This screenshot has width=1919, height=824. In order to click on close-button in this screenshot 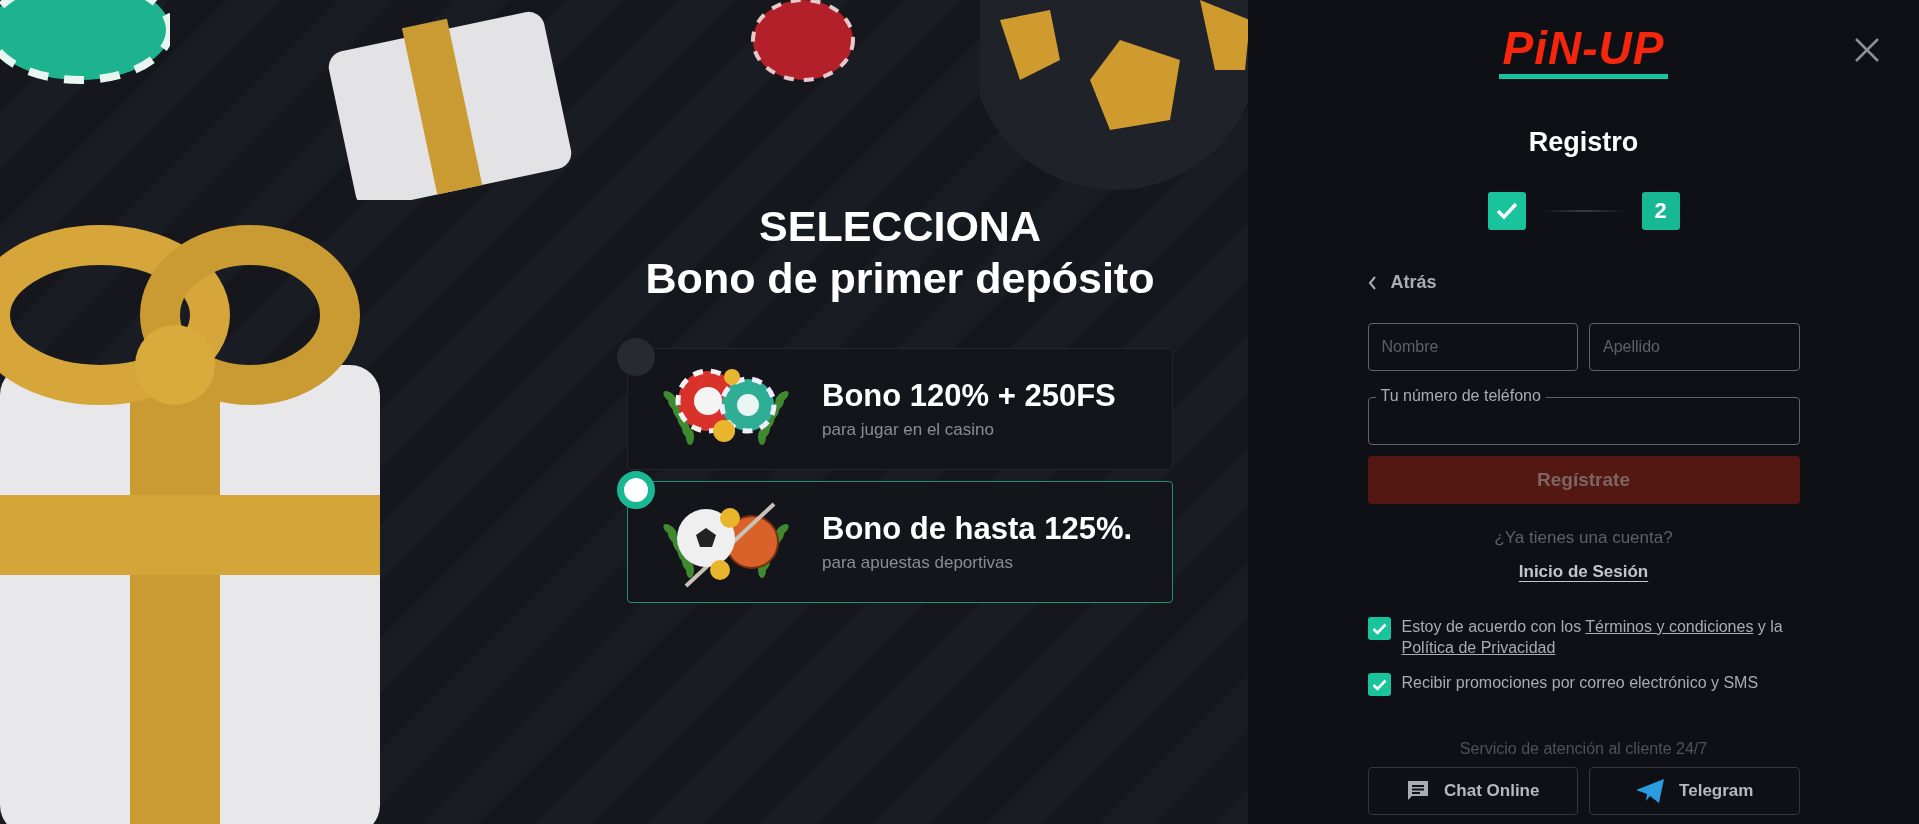, I will do `click(1867, 50)`.